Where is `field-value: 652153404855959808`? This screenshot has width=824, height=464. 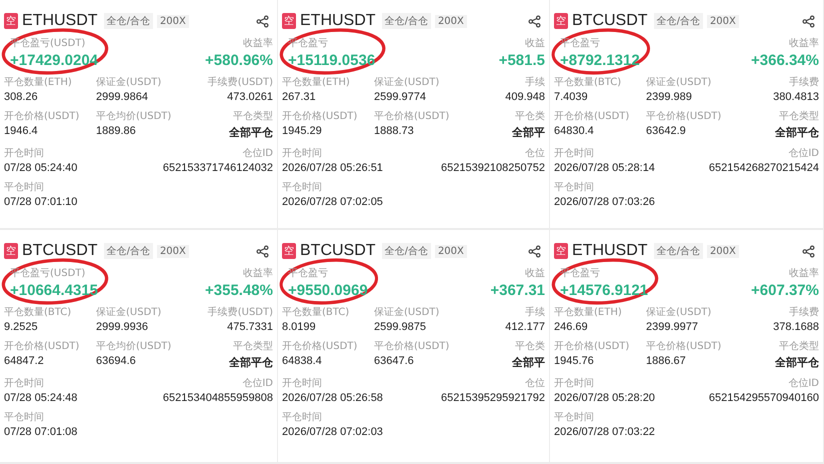 field-value: 652153404855959808 is located at coordinates (217, 398).